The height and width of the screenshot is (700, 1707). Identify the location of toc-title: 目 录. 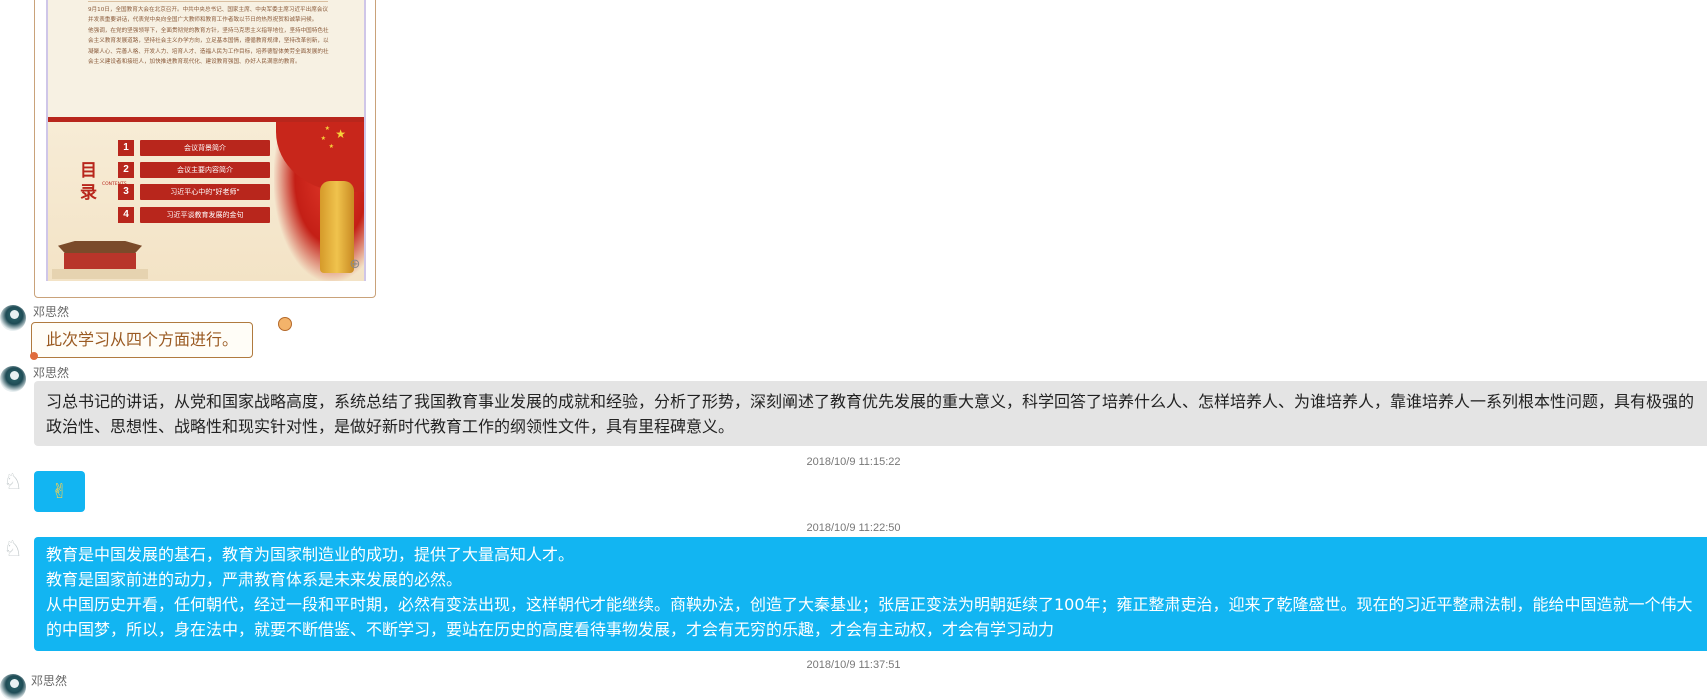
(88, 182).